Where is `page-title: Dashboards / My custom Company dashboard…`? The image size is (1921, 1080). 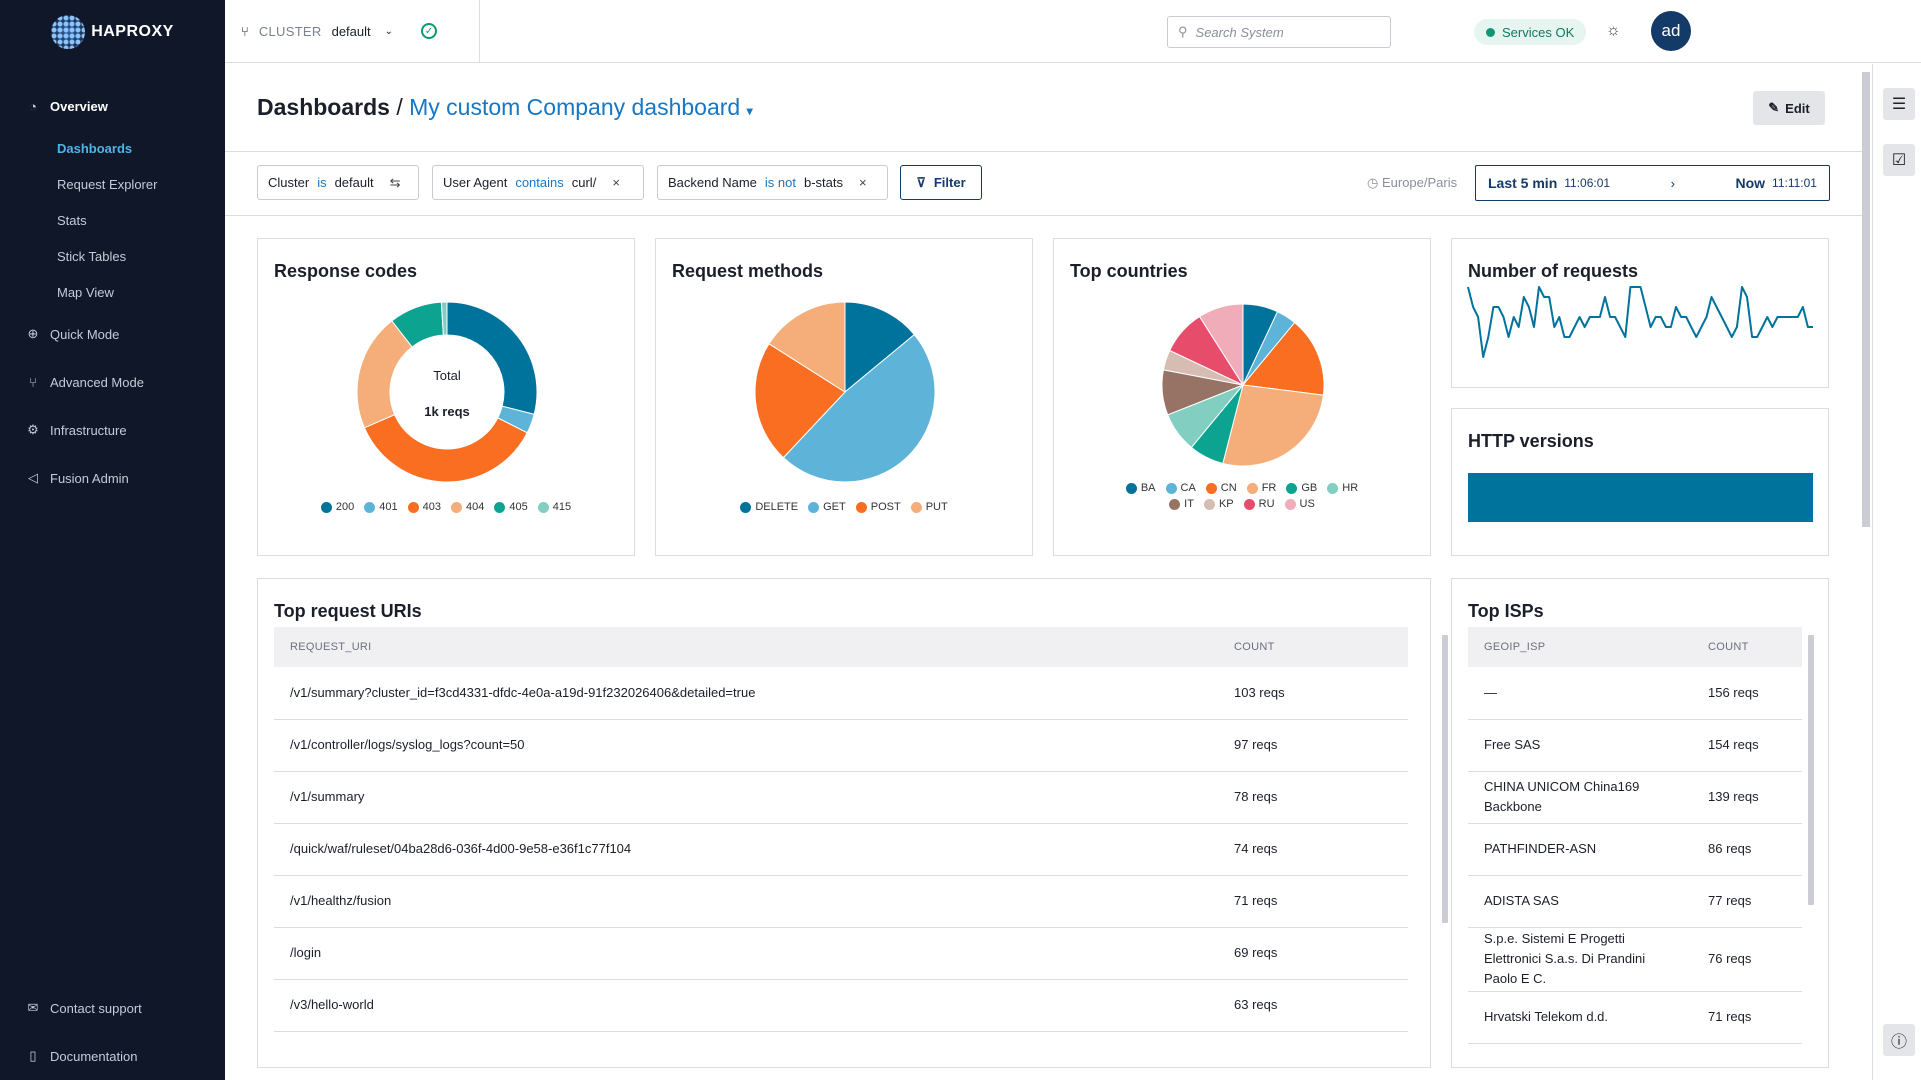 page-title: Dashboards / My custom Company dashboard… is located at coordinates (505, 107).